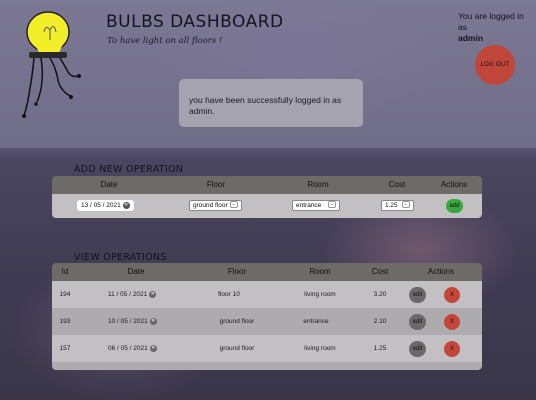 The image size is (536, 400). Describe the element at coordinates (267, 272) in the screenshot. I see `operations-table-header: Id Date Floor Room Cost Actions` at that location.